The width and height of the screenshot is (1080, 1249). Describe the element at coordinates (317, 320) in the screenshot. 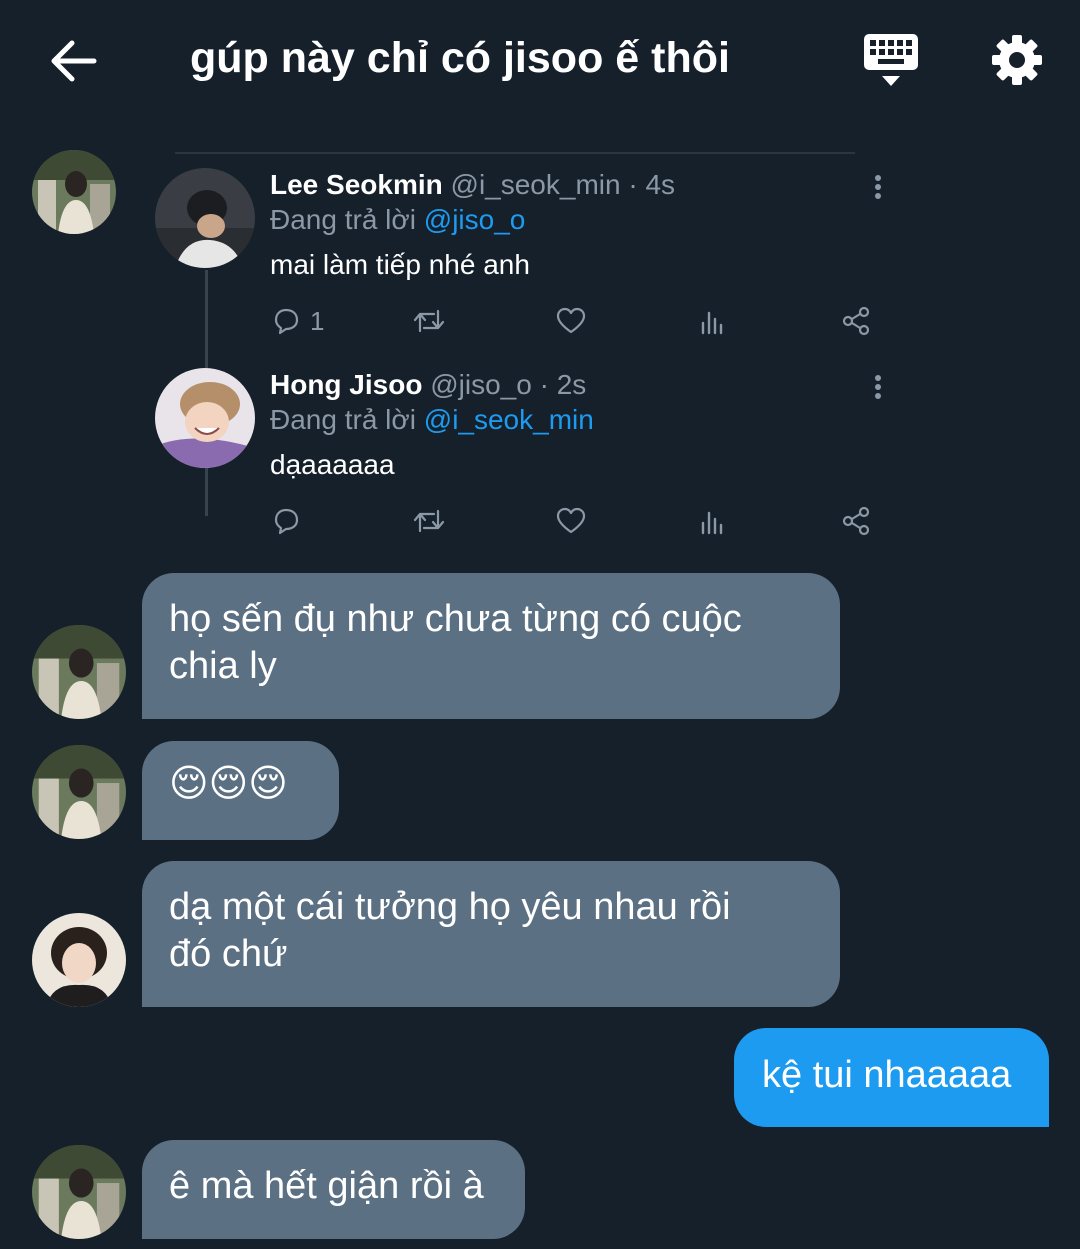

I see `reply-count: 1` at that location.